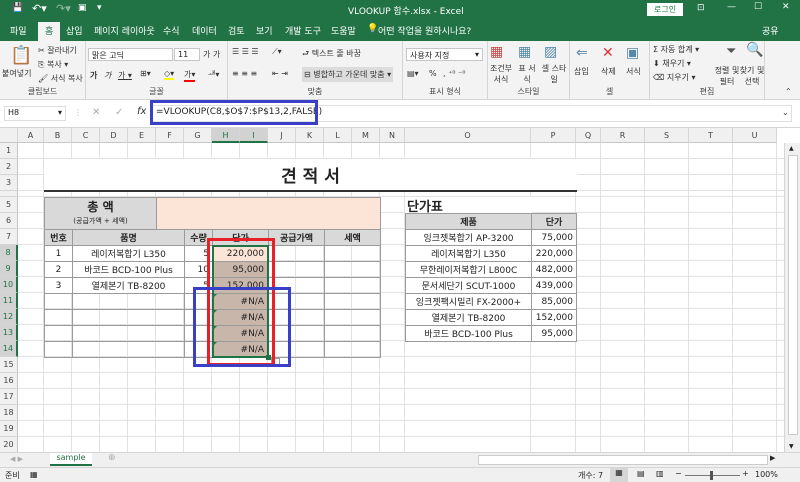 The height and width of the screenshot is (482, 800). I want to click on quick-analysis-icon, so click(275, 361).